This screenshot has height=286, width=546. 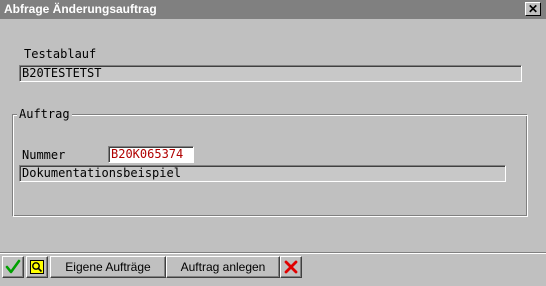 What do you see at coordinates (273, 253) in the screenshot?
I see `toolbar-separator` at bounding box center [273, 253].